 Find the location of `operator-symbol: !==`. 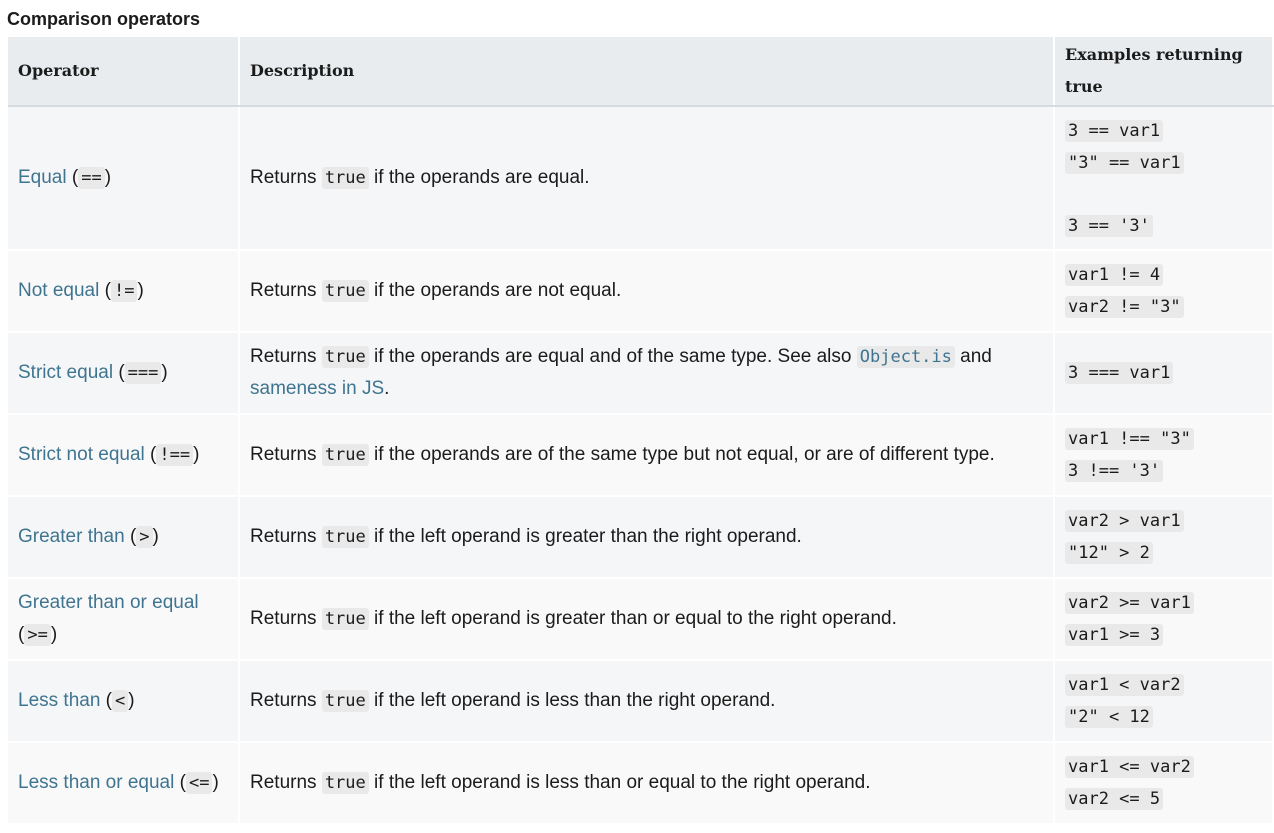

operator-symbol: !== is located at coordinates (175, 455).